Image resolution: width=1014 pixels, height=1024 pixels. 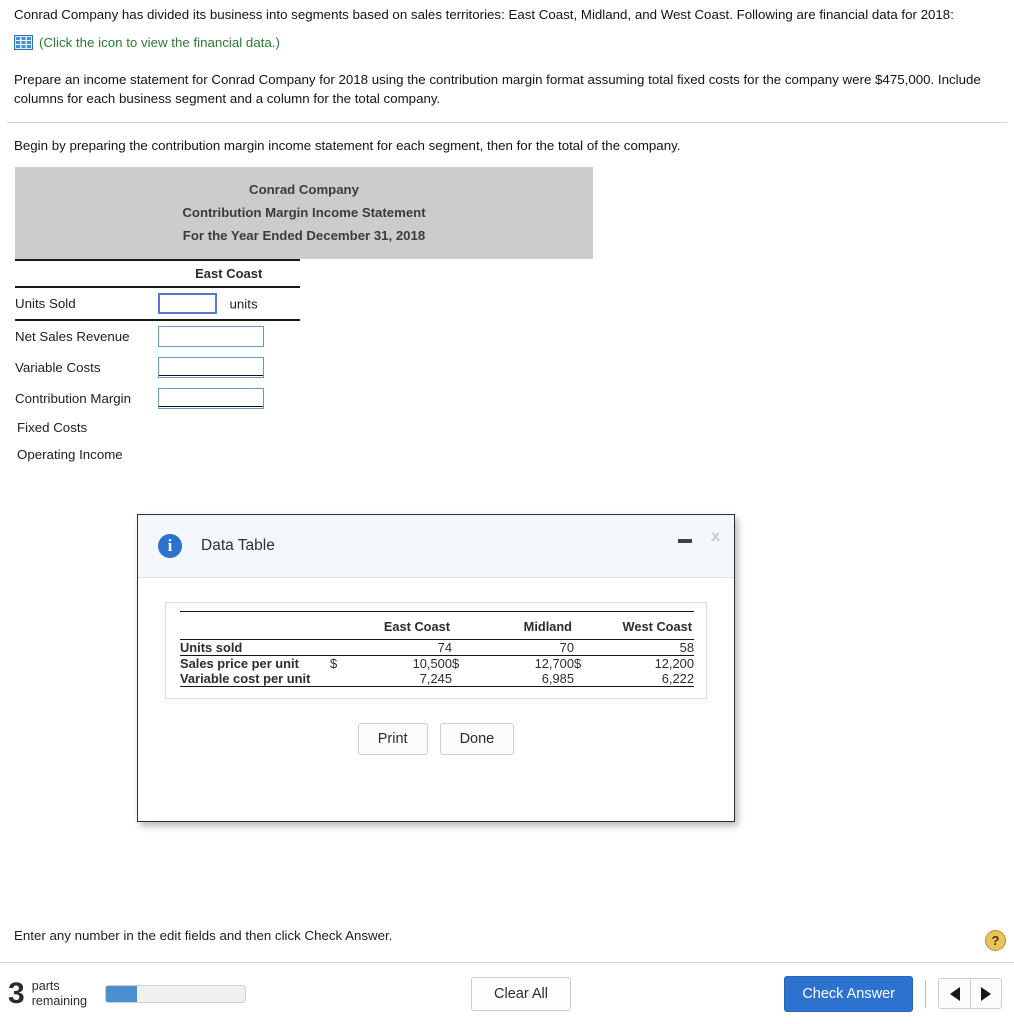 I want to click on row-label-contribution-margin: Contribution Margin, so click(x=73, y=399).